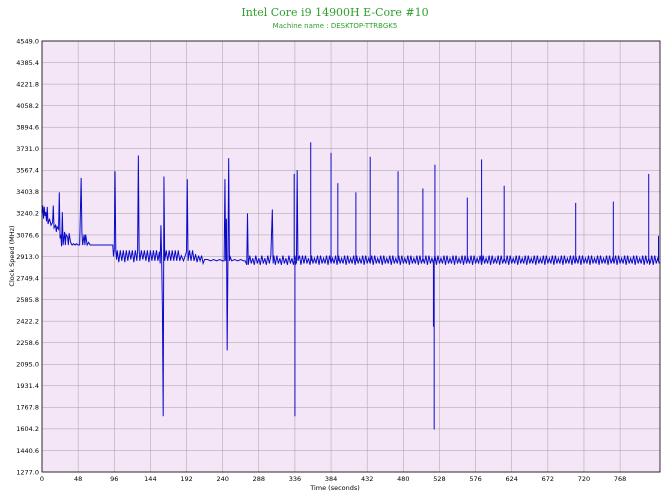 The height and width of the screenshot is (503, 670). What do you see at coordinates (12, 255) in the screenshot?
I see `y-axis-label: Clock Speed (MHz)` at bounding box center [12, 255].